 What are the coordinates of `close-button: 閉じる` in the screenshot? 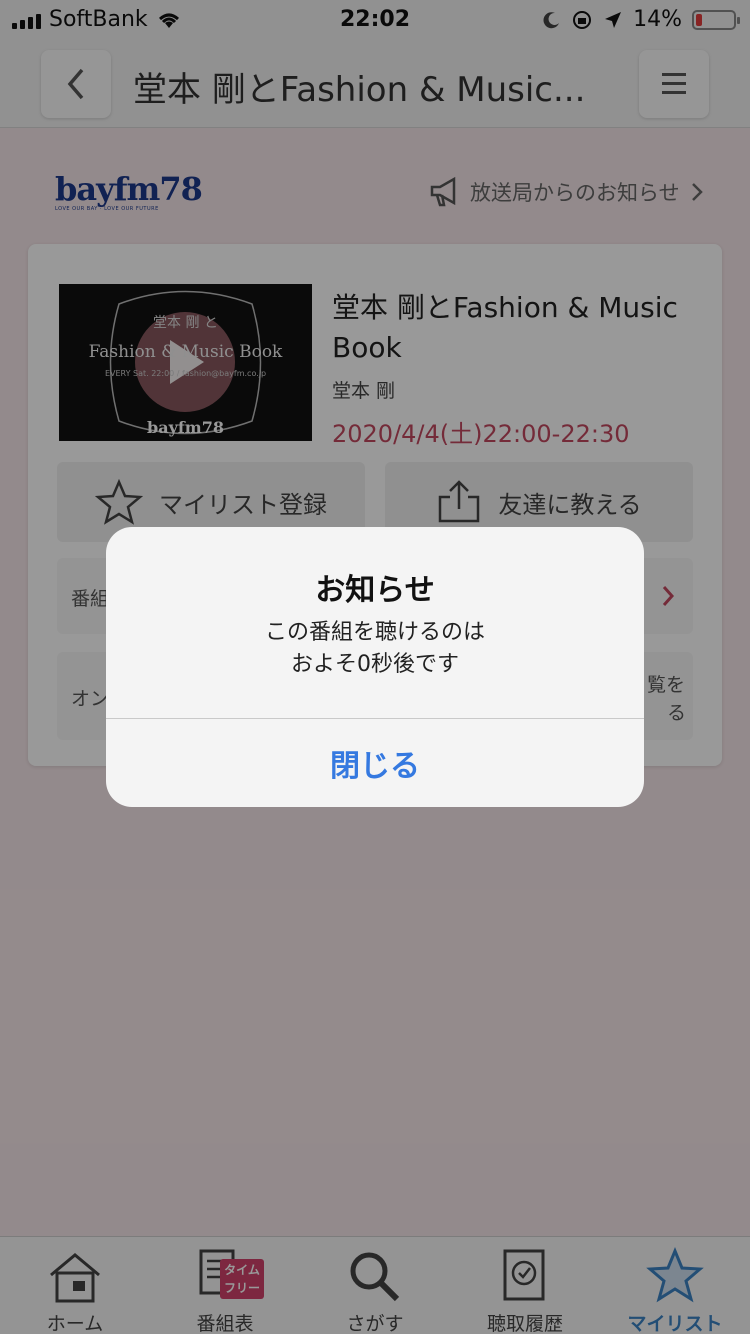 It's located at (375, 763).